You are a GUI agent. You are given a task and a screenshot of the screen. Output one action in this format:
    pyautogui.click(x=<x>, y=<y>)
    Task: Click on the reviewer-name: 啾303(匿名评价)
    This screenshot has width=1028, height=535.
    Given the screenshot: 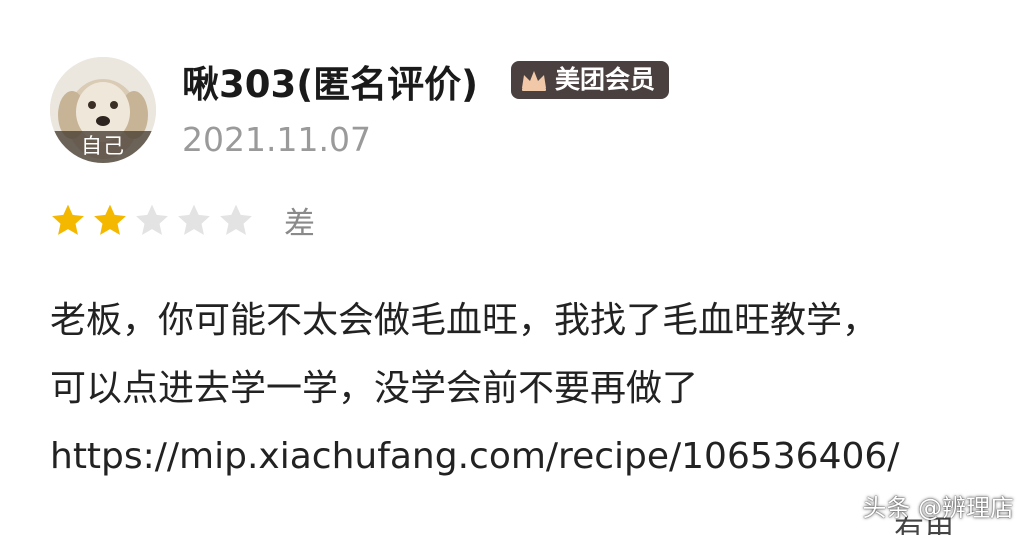 What is the action you would take?
    pyautogui.click(x=330, y=85)
    